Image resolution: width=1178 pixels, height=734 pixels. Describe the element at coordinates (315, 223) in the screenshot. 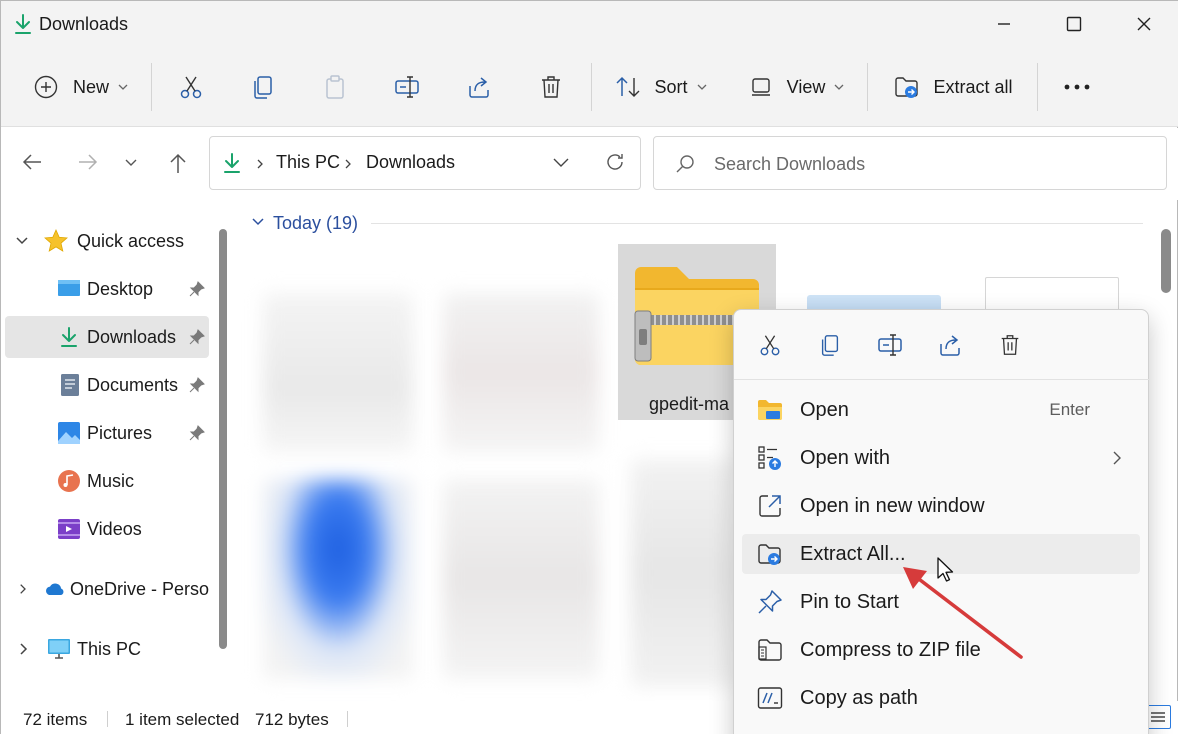

I see `group-header: Today (19)` at that location.